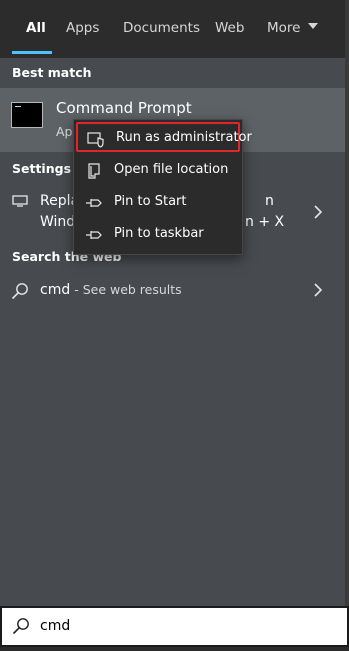 The width and height of the screenshot is (349, 651). Describe the element at coordinates (95, 140) in the screenshot. I see `shield-icon` at that location.